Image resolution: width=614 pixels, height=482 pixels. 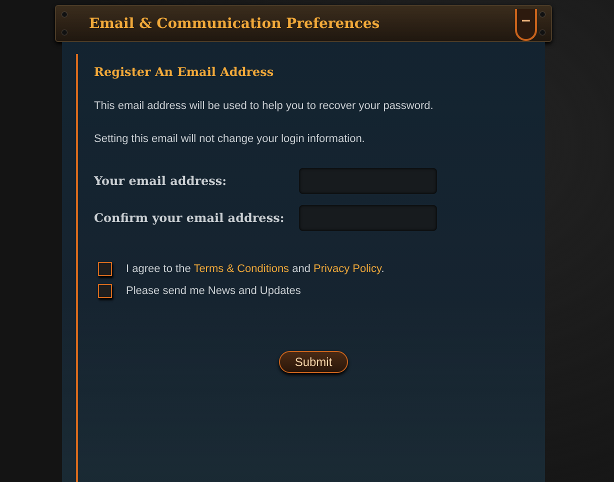 I want to click on checkbox-label: Please send me News and Updates, so click(x=213, y=291).